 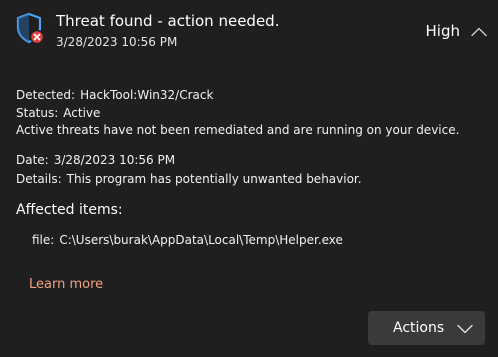 I want to click on affected-items-title: Affected items:, so click(x=69, y=210).